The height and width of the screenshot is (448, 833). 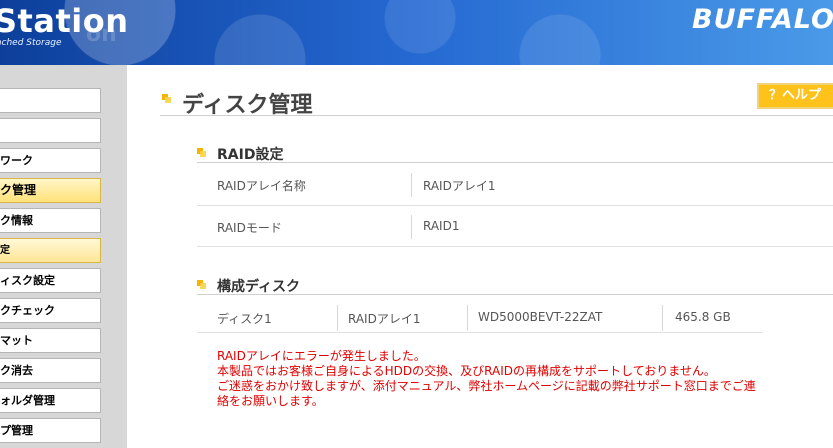 What do you see at coordinates (244, 319) in the screenshot?
I see `disk-name-cell: ディスク1` at bounding box center [244, 319].